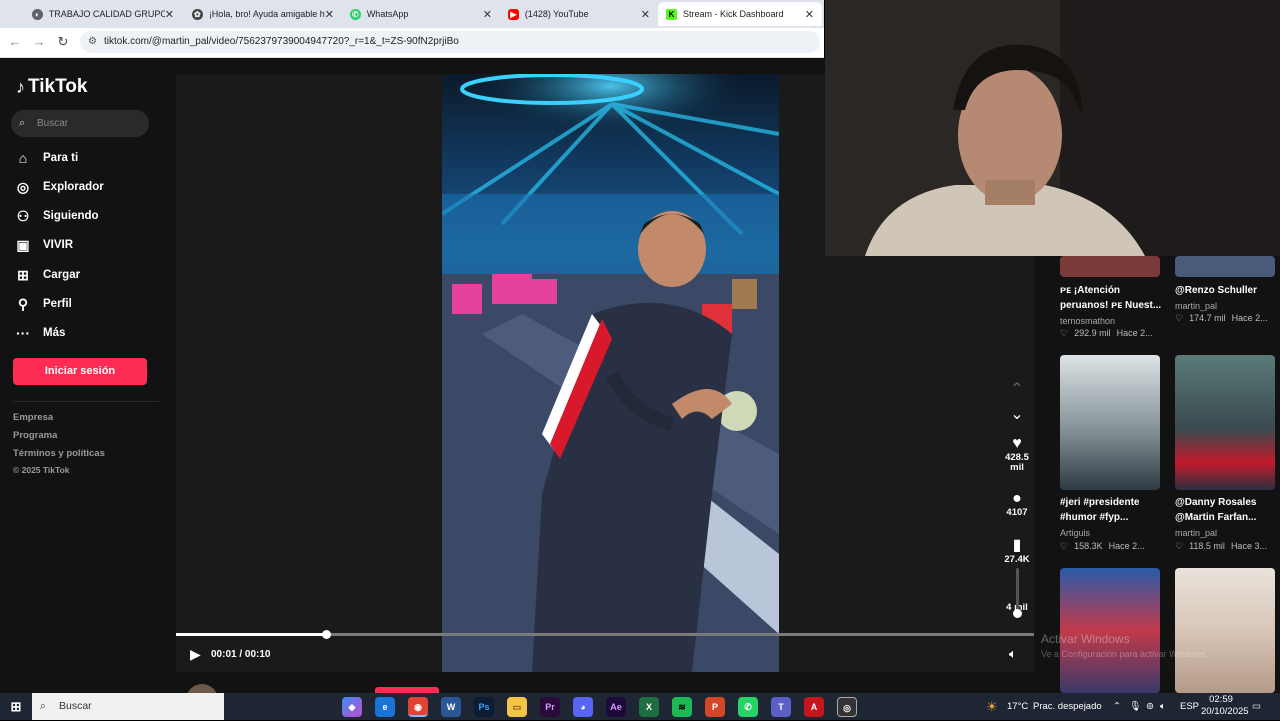 This screenshot has width=1280, height=721. What do you see at coordinates (847, 707) in the screenshot?
I see `obs-icon: ◎` at bounding box center [847, 707].